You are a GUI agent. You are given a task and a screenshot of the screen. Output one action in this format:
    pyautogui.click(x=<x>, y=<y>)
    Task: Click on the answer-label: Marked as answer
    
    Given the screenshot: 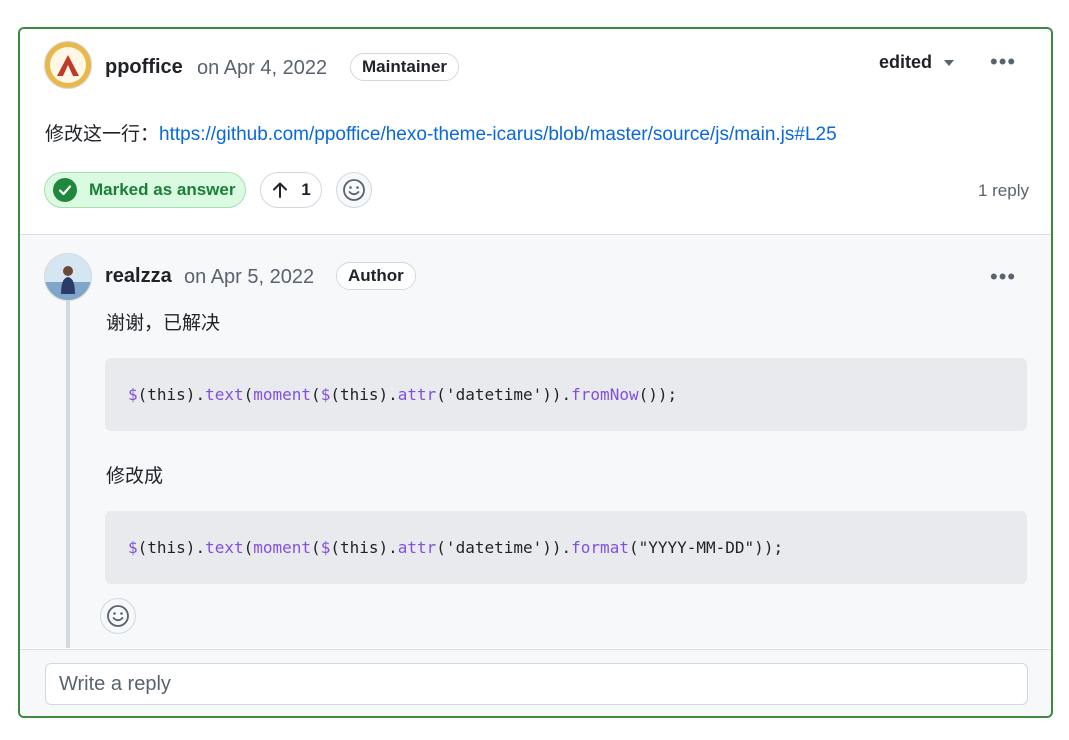 What is the action you would take?
    pyautogui.click(x=162, y=189)
    